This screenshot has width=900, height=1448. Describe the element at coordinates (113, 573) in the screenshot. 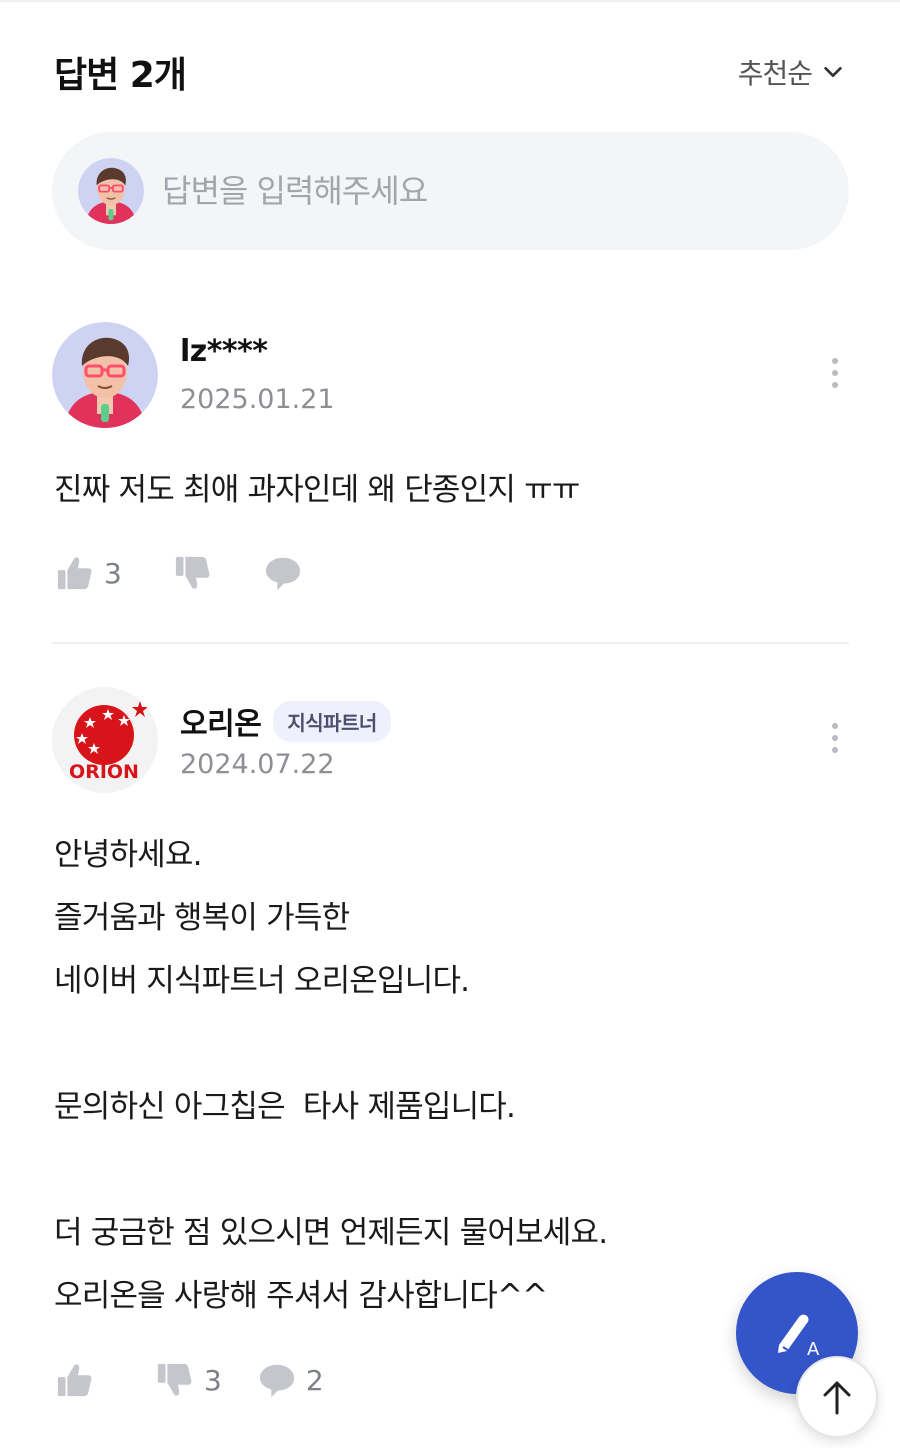

I see `like-count: 3` at that location.